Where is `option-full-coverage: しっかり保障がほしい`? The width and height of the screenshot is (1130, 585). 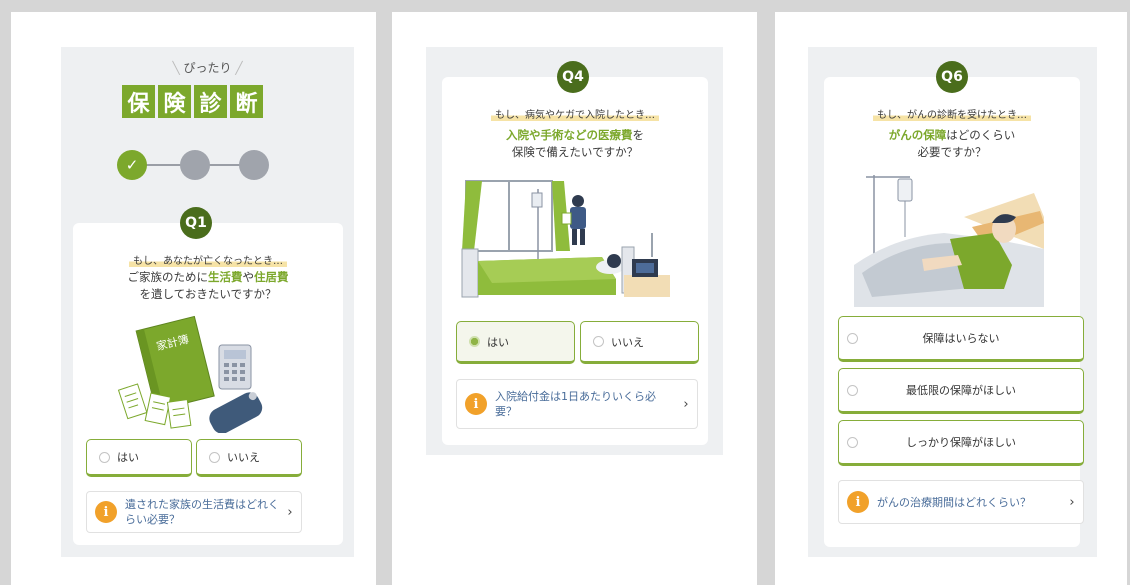
option-full-coverage: しっかり保障がほしい is located at coordinates (961, 443).